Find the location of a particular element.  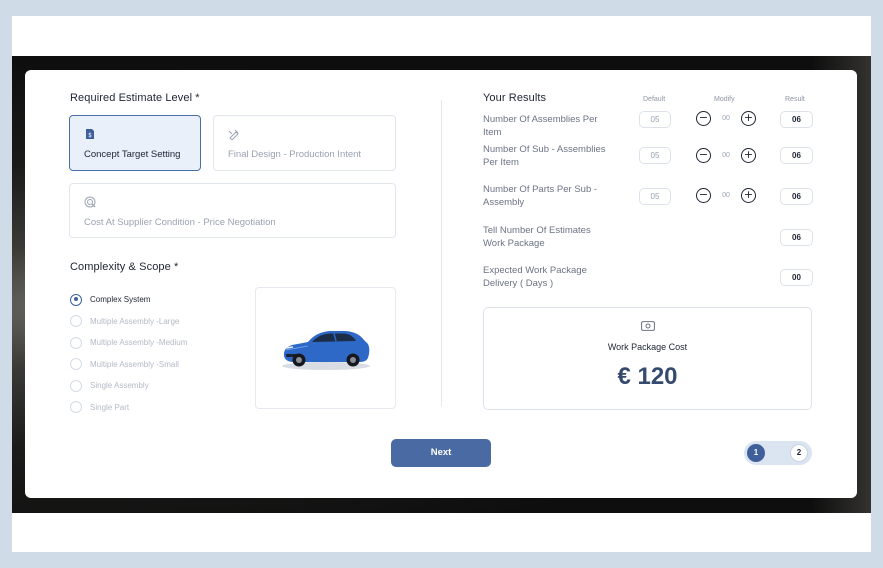

radio-multiple-assembly-large: Multiple Assembly -Large is located at coordinates (128, 322).